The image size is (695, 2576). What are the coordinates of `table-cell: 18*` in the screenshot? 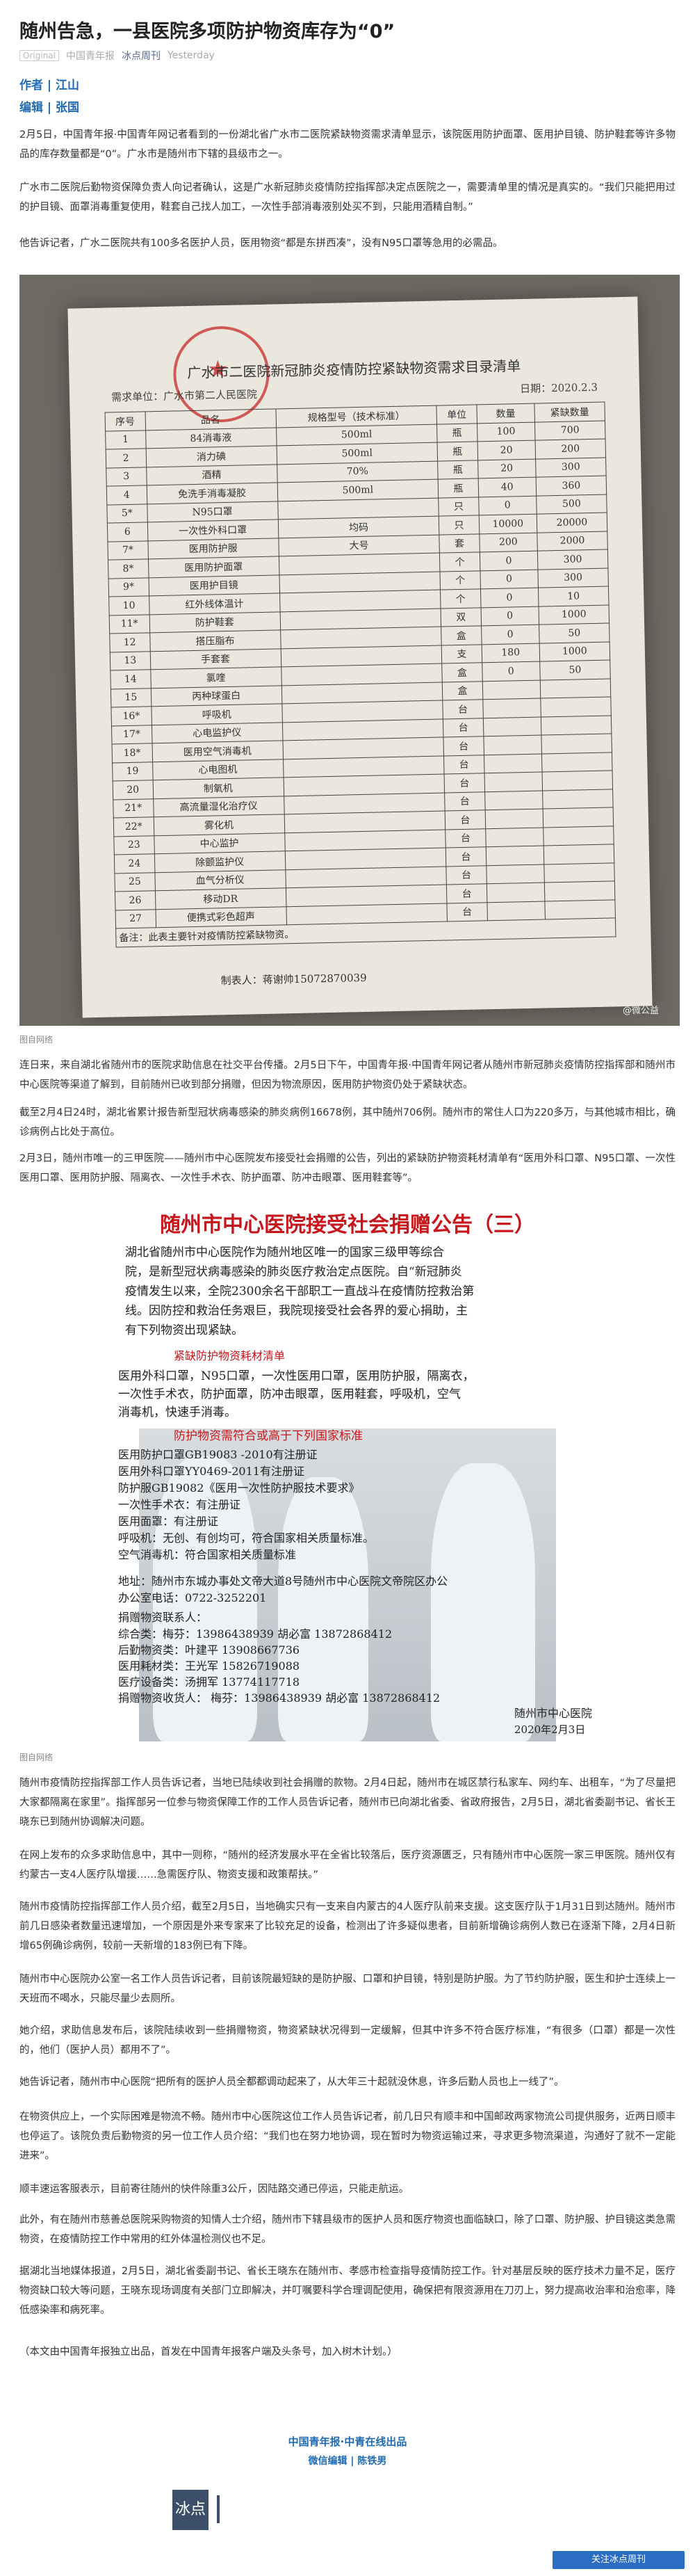 It's located at (132, 753).